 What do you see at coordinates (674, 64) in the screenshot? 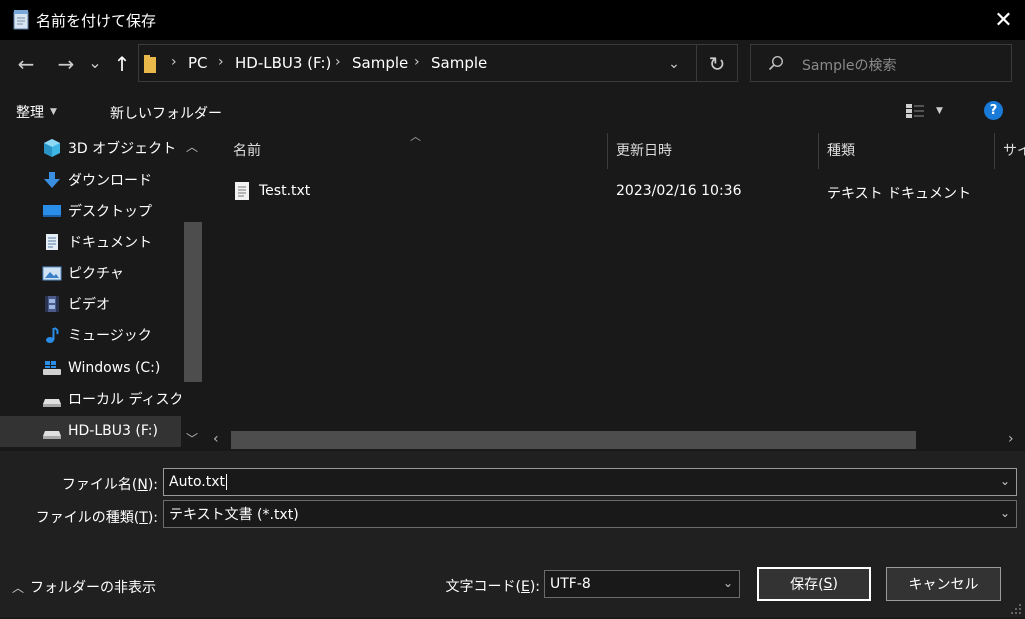
I see `address-dropdown-icon: ⌄` at bounding box center [674, 64].